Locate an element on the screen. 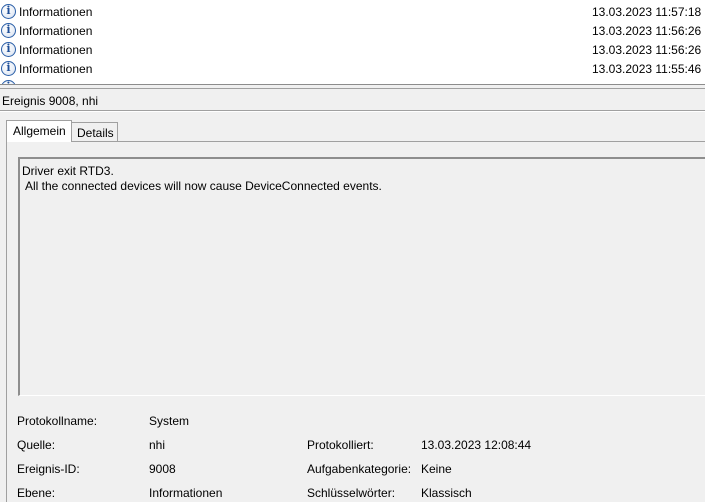 The image size is (705, 502). level-value: Informationen is located at coordinates (186, 493).